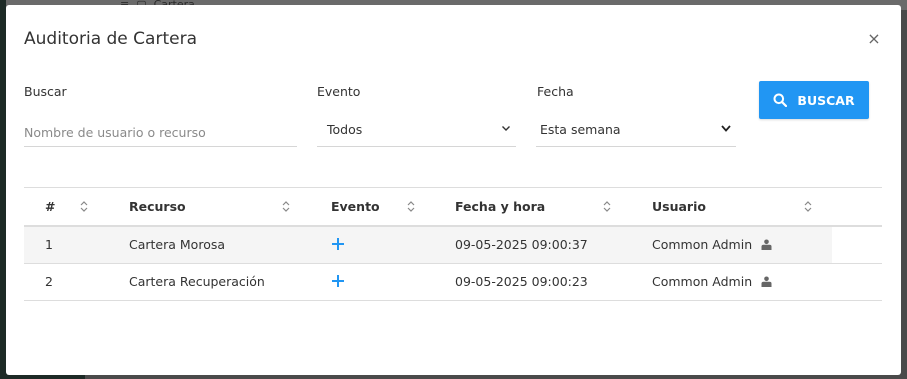  What do you see at coordinates (874, 39) in the screenshot?
I see `close-button: ×` at bounding box center [874, 39].